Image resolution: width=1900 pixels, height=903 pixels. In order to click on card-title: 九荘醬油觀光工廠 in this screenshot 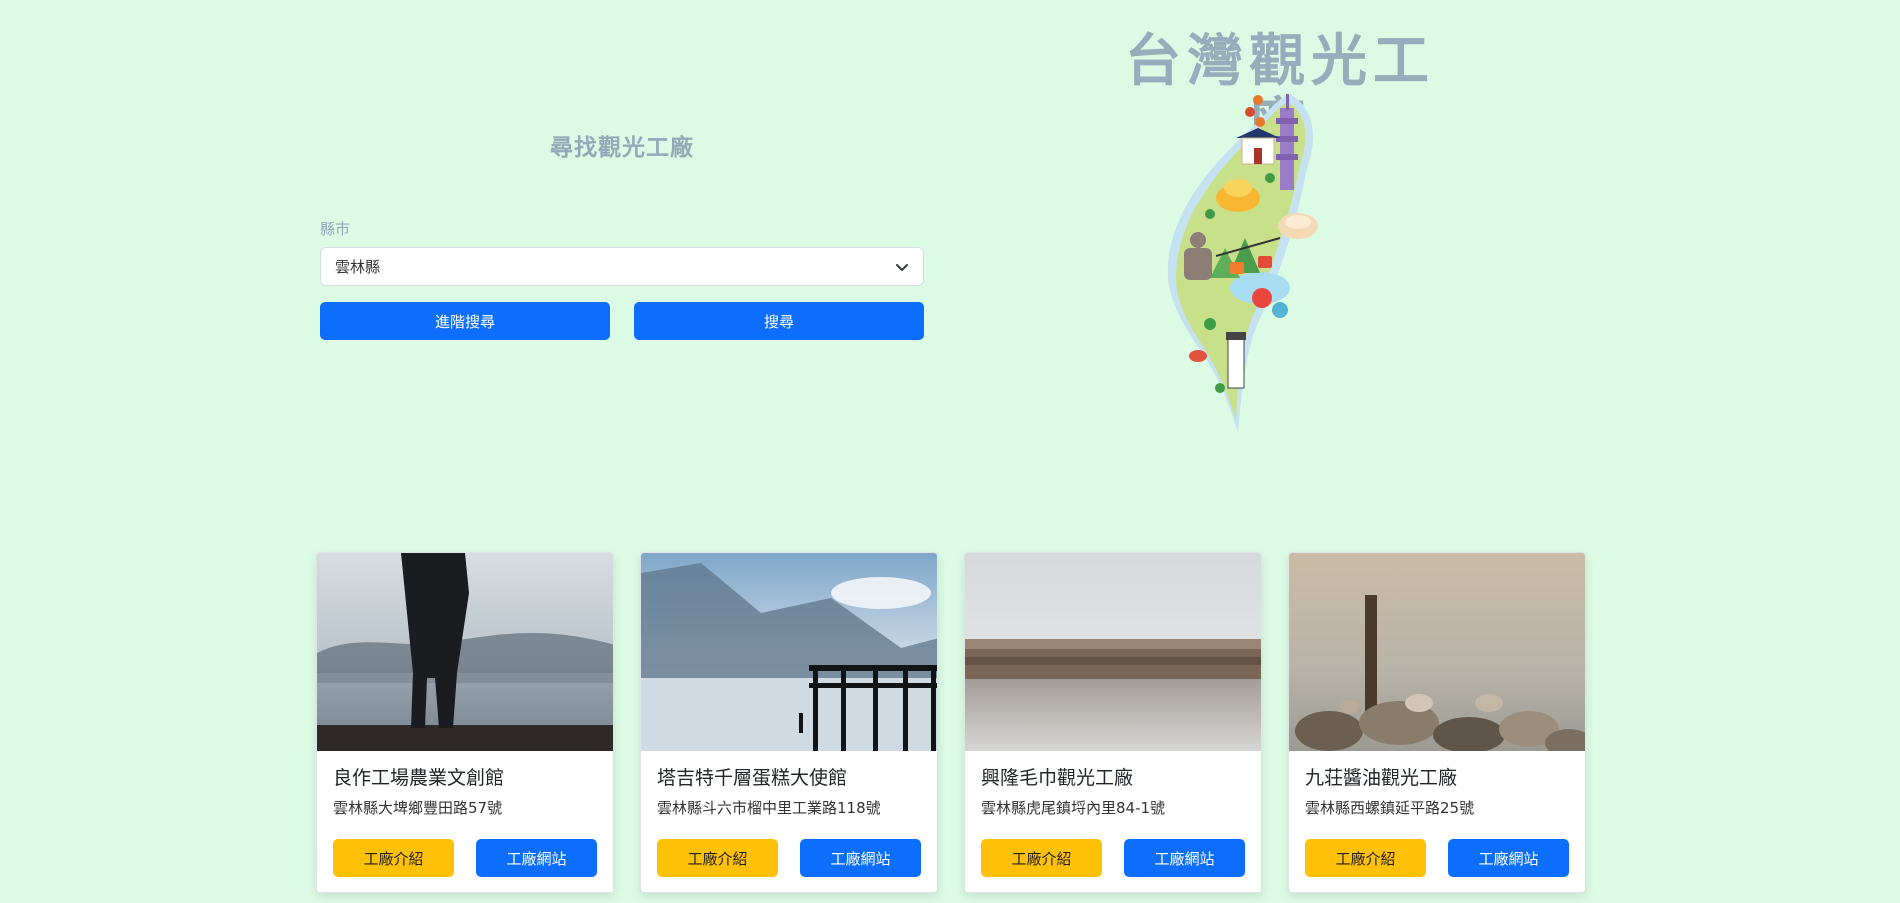, I will do `click(1381, 778)`.